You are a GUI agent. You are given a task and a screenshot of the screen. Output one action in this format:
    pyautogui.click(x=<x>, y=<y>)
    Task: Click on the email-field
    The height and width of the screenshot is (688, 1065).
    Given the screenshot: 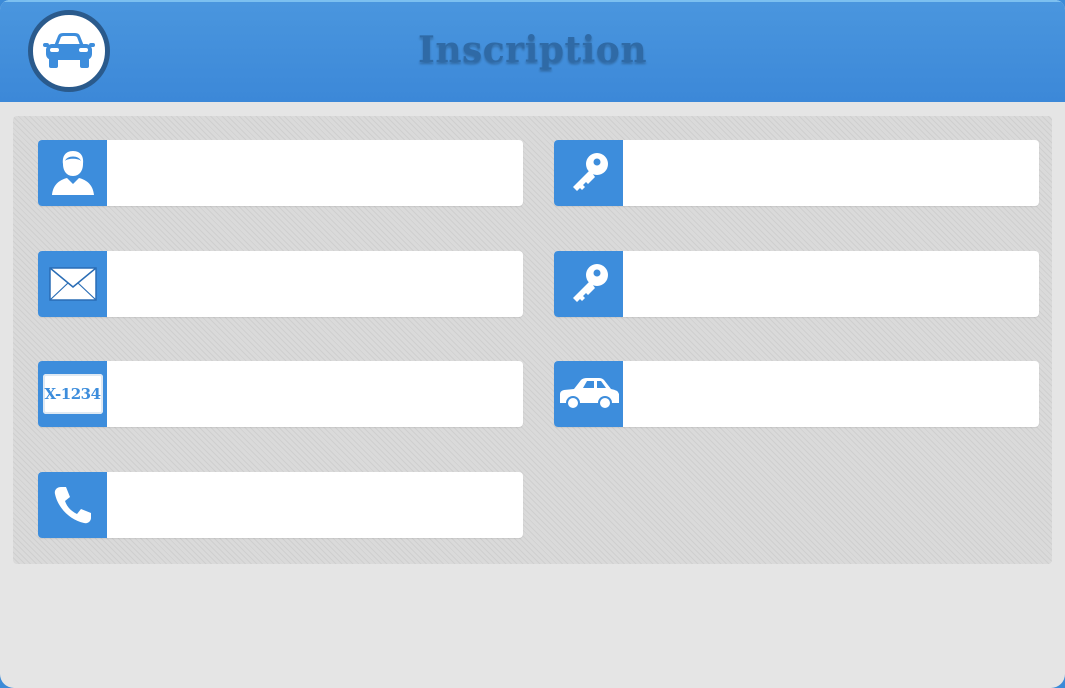 What is the action you would take?
    pyautogui.click(x=280, y=284)
    